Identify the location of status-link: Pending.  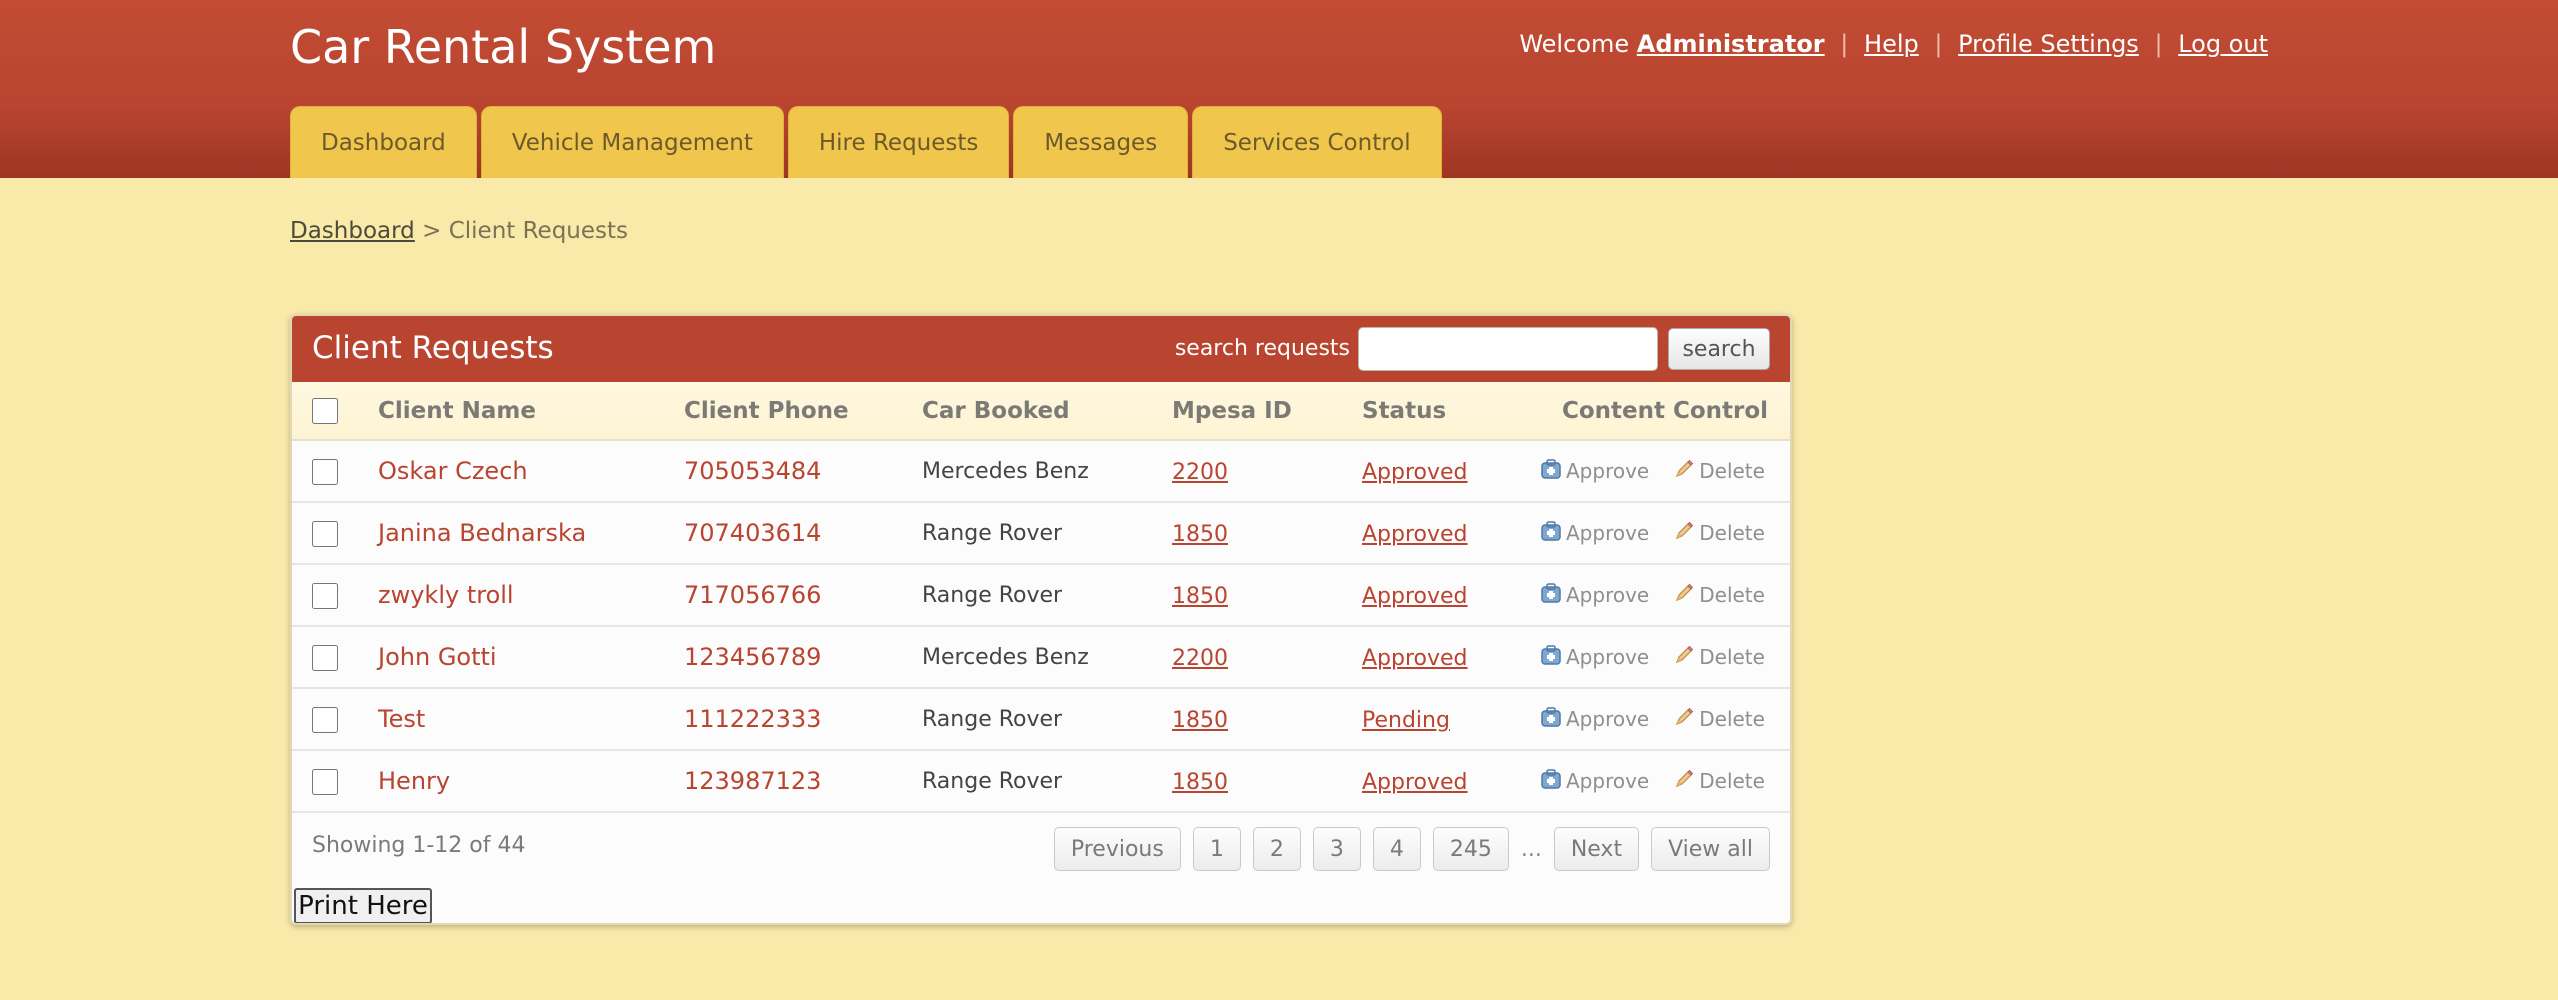
(1406, 720).